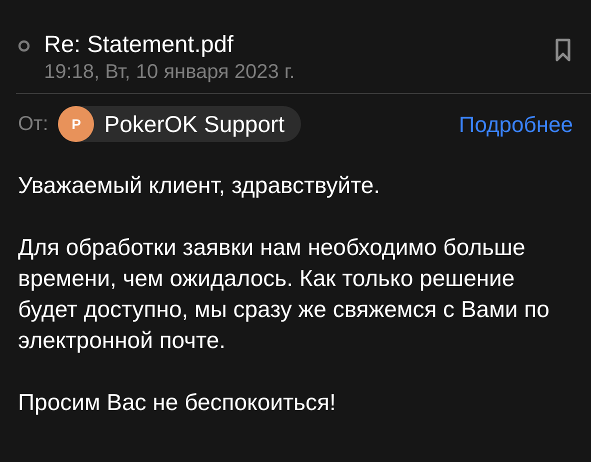  I want to click on sender-chip: P PokerOK Support, so click(179, 124).